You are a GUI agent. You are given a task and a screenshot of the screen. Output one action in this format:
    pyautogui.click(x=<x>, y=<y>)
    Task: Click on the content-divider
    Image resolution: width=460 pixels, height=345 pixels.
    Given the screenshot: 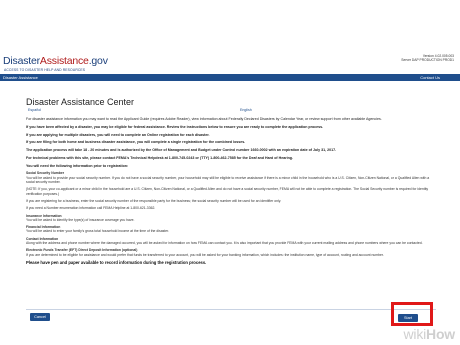 What is the action you would take?
    pyautogui.click(x=231, y=309)
    